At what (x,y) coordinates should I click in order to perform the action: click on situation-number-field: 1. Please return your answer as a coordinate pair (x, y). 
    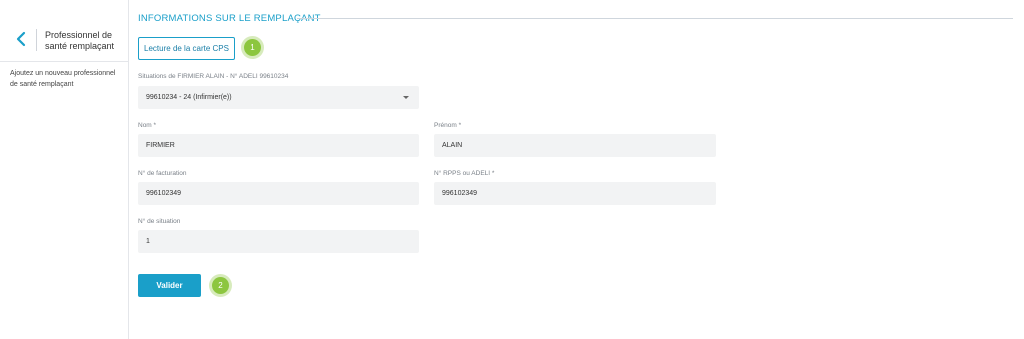
    Looking at the image, I should click on (278, 241).